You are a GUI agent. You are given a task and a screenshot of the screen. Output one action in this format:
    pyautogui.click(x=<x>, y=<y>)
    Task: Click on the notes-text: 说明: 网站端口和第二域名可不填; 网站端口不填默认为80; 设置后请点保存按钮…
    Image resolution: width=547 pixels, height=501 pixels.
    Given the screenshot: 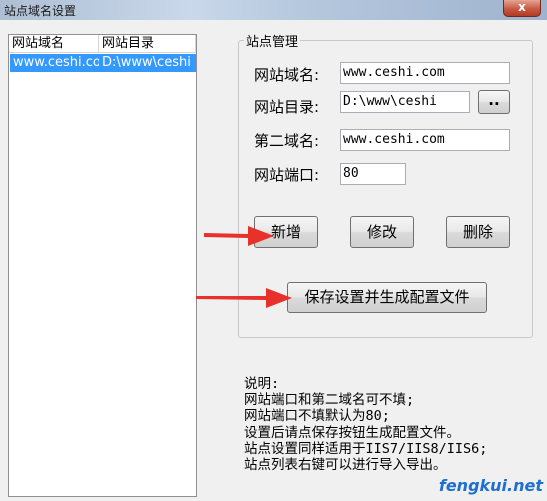 What is the action you would take?
    pyautogui.click(x=365, y=424)
    